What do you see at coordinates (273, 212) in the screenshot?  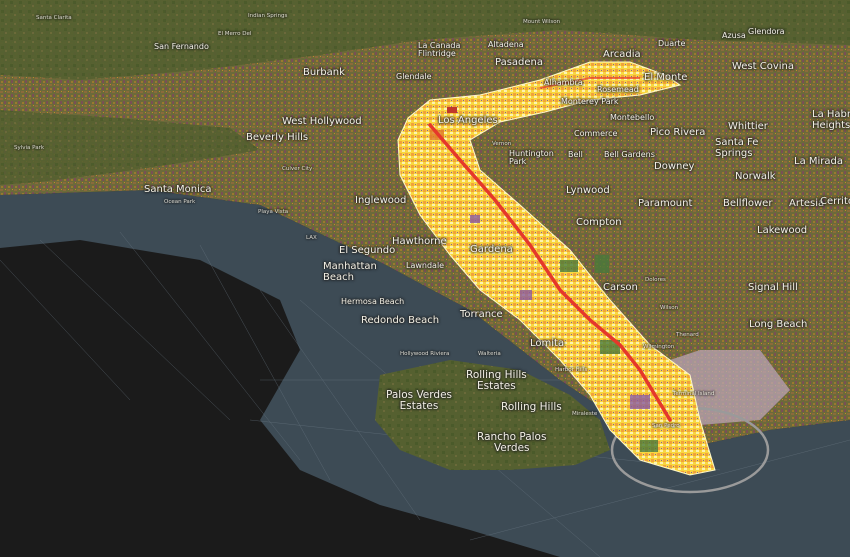 I see `label-playa-vista: Playa Vista` at bounding box center [273, 212].